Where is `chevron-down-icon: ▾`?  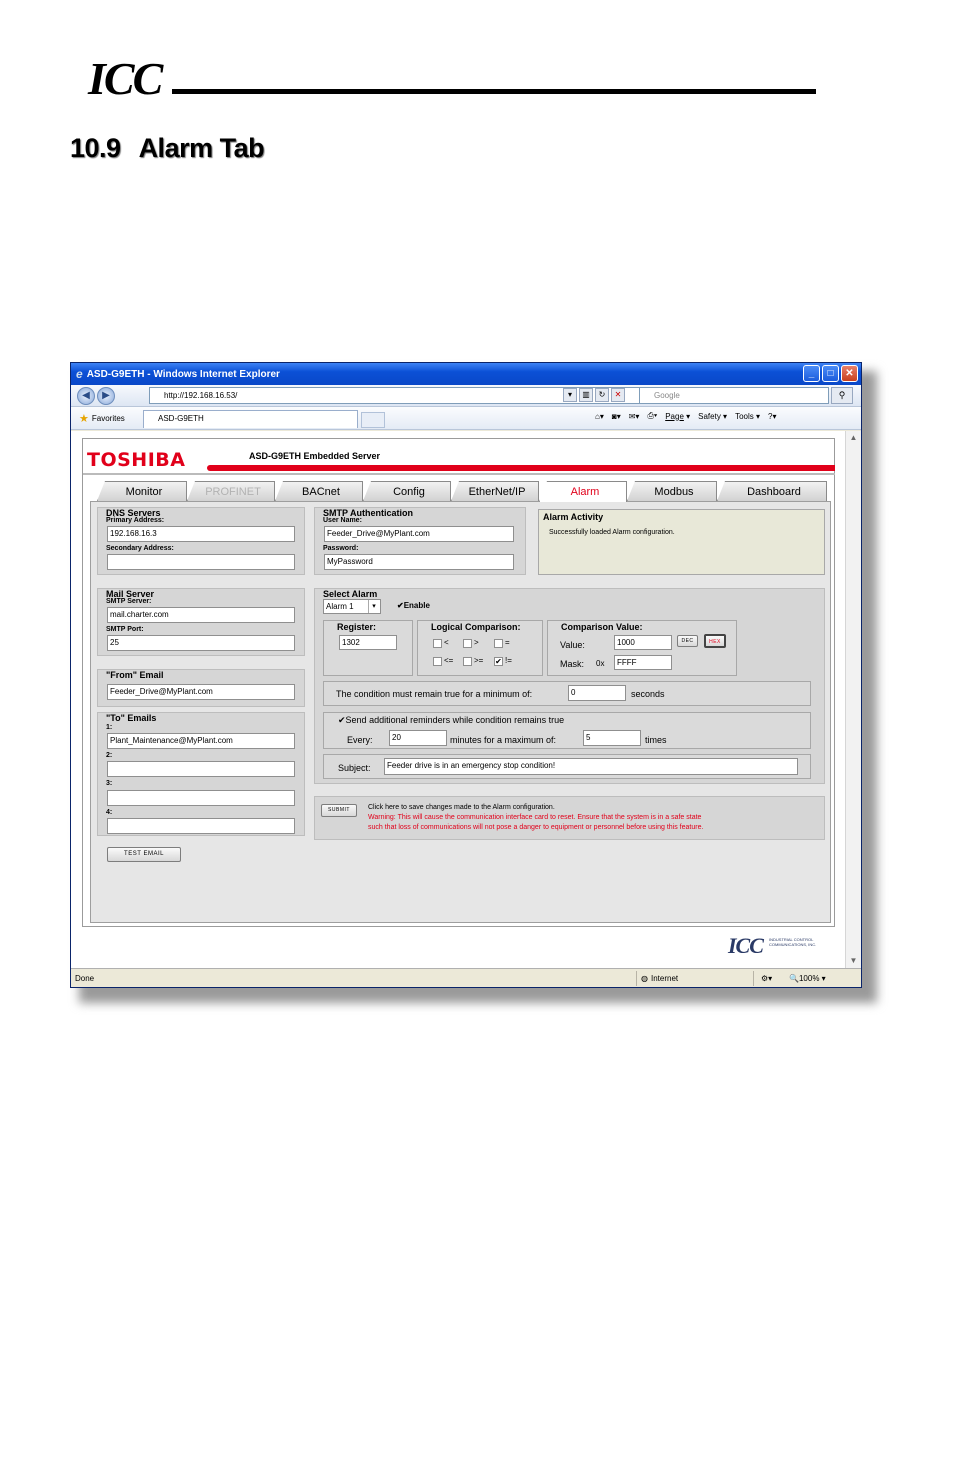 chevron-down-icon: ▾ is located at coordinates (373, 606).